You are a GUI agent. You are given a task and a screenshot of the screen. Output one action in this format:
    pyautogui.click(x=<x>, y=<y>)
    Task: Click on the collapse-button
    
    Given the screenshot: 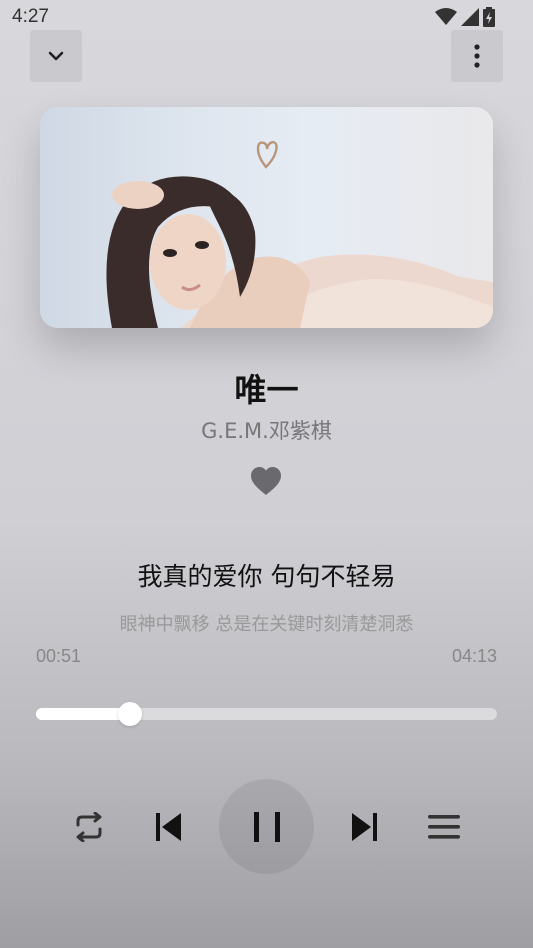 What is the action you would take?
    pyautogui.click(x=56, y=56)
    